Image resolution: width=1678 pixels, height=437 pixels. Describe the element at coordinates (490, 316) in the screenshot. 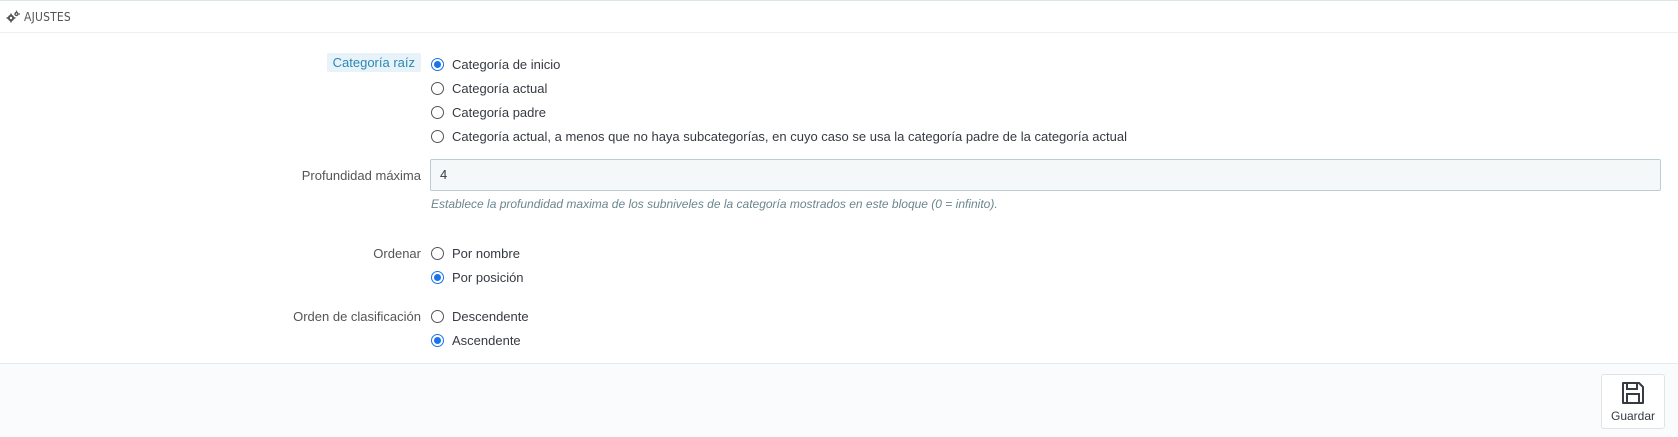

I see `radio-label: Descendente` at that location.